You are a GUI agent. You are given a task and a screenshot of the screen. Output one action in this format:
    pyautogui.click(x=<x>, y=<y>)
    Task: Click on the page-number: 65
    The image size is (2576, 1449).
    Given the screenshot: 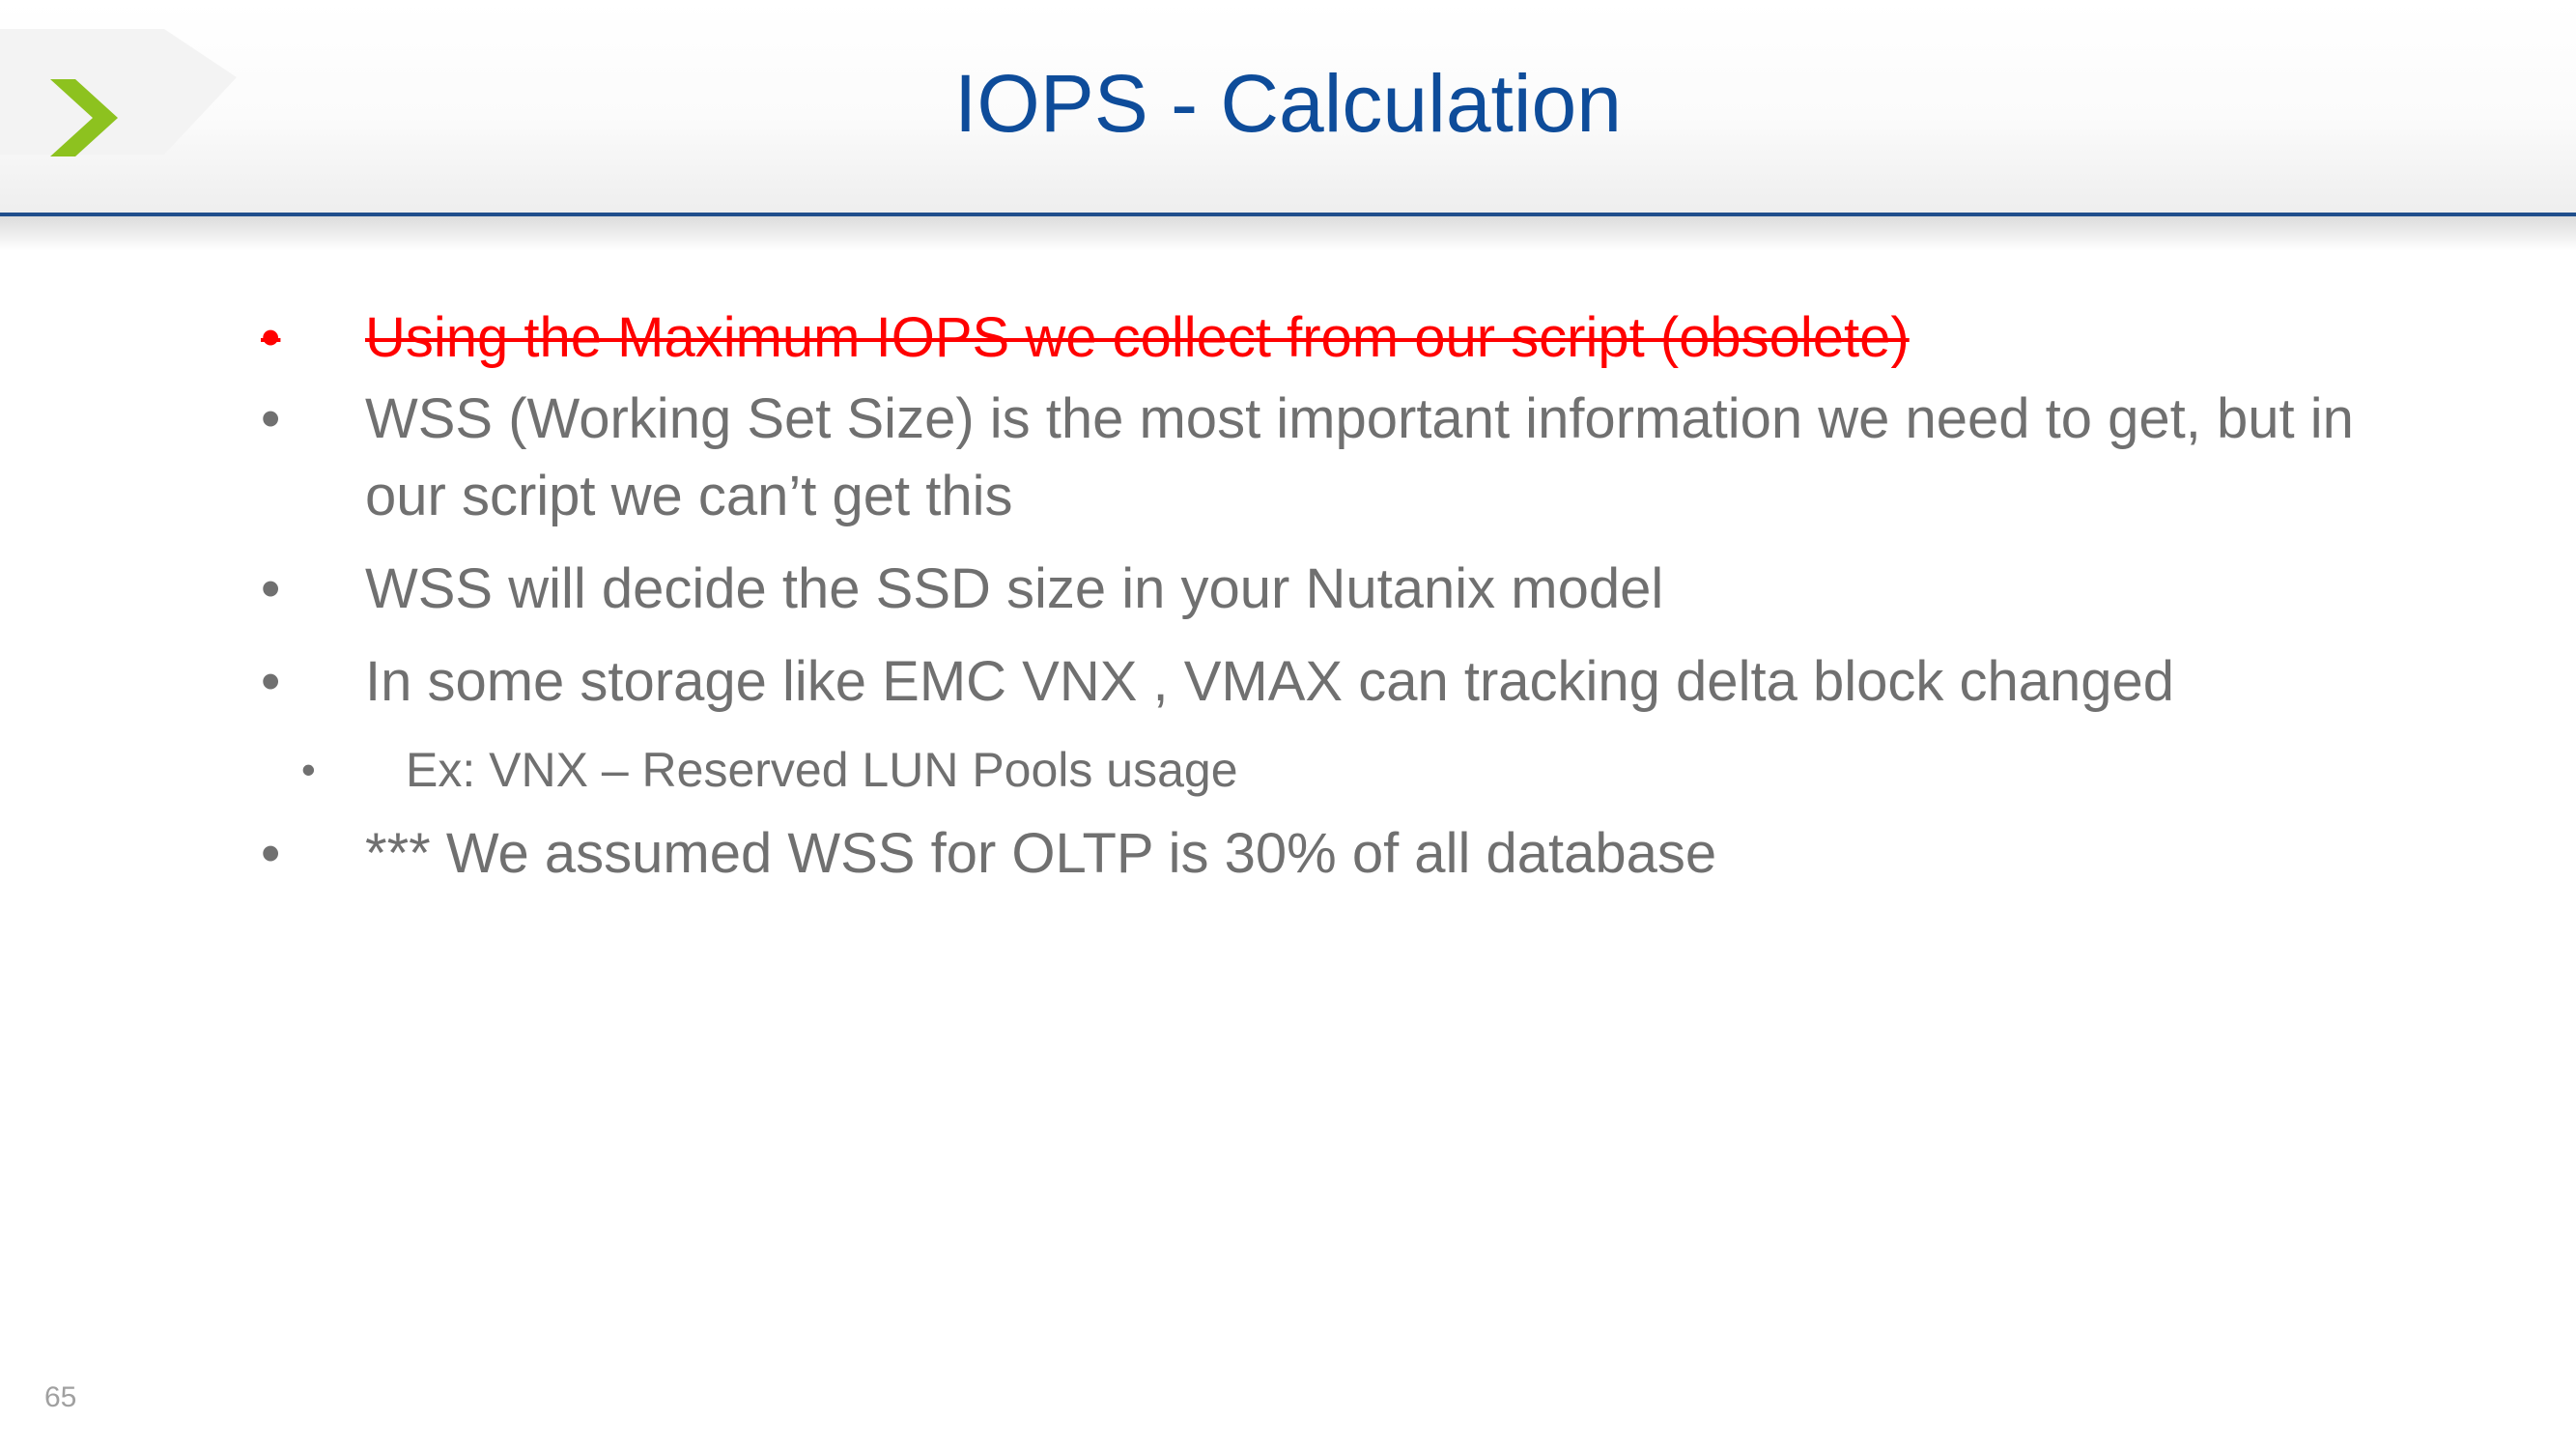 What is the action you would take?
    pyautogui.click(x=60, y=1397)
    